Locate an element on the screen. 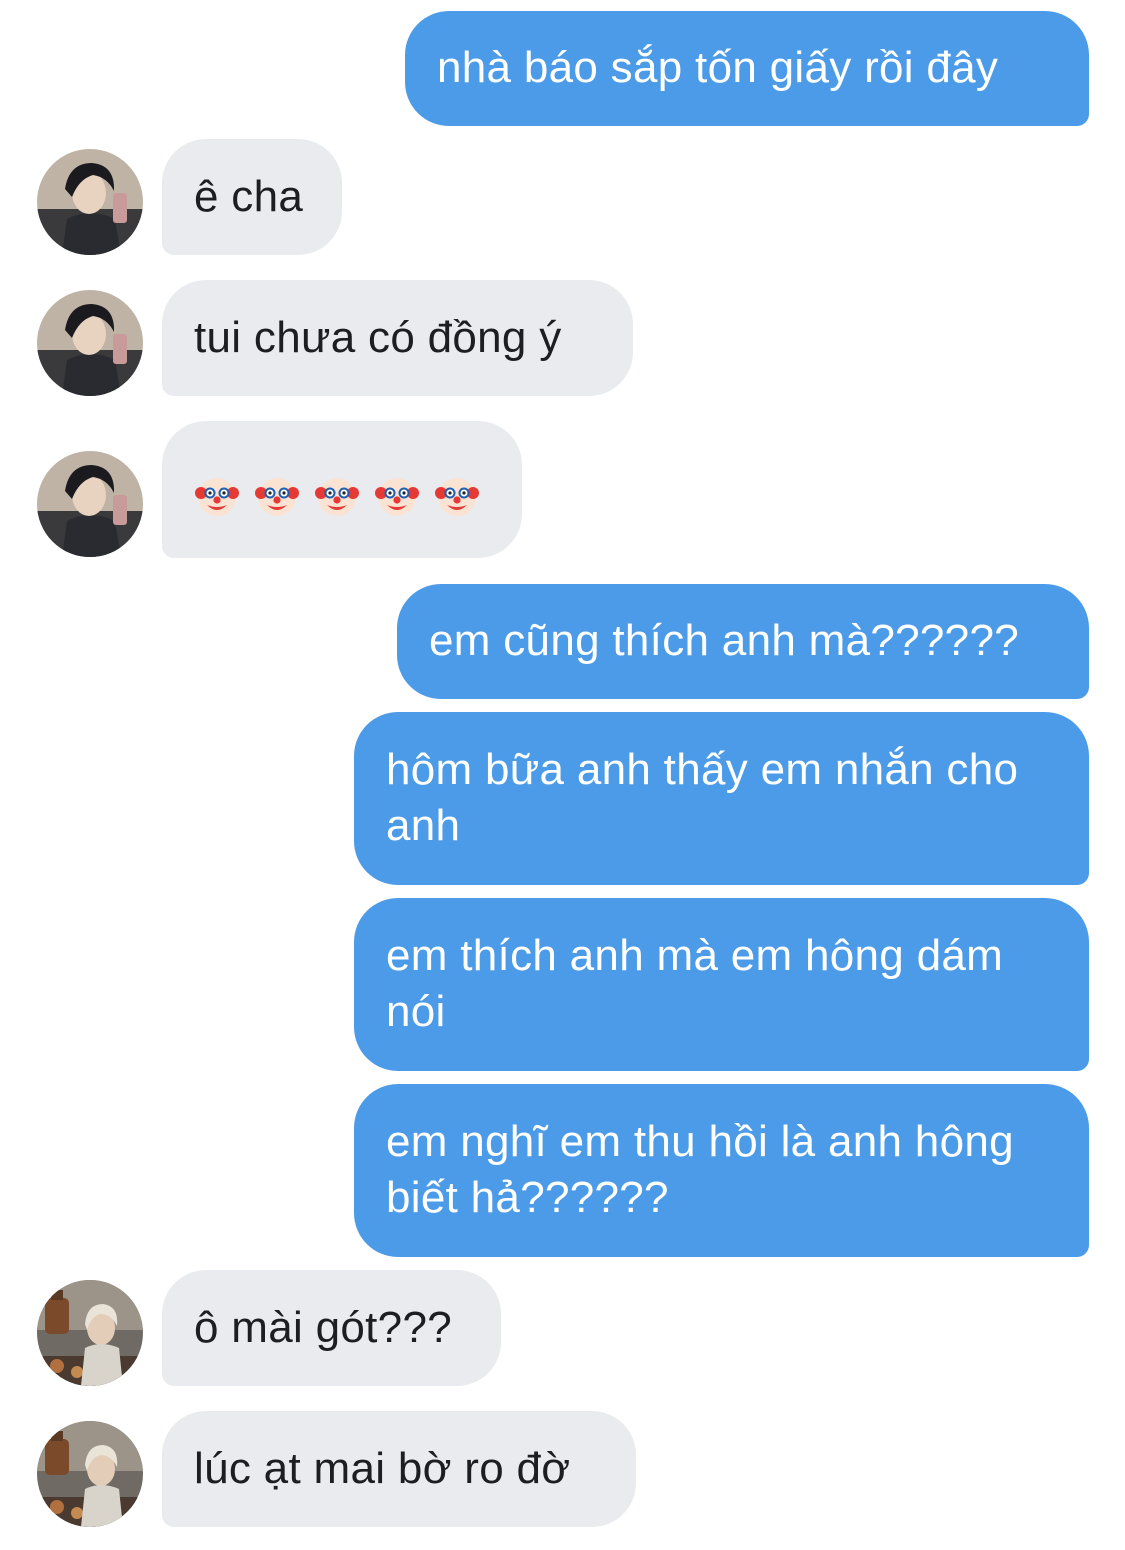 This screenshot has height=1550, width=1125. message-text: lúc ạt mai bờ ro đờ is located at coordinates (382, 1468).